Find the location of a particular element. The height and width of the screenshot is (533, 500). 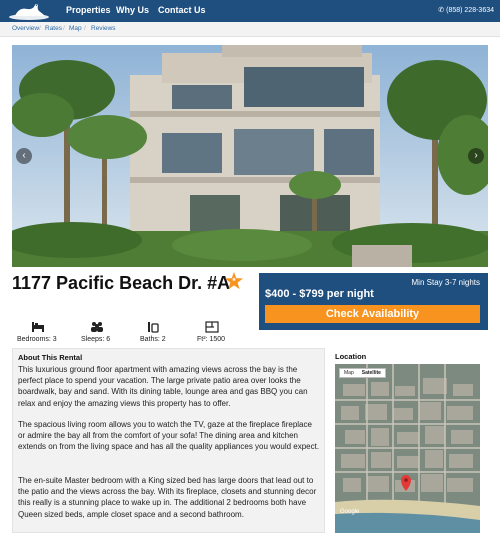

map-type-toggle: Map Satellite is located at coordinates (362, 373).